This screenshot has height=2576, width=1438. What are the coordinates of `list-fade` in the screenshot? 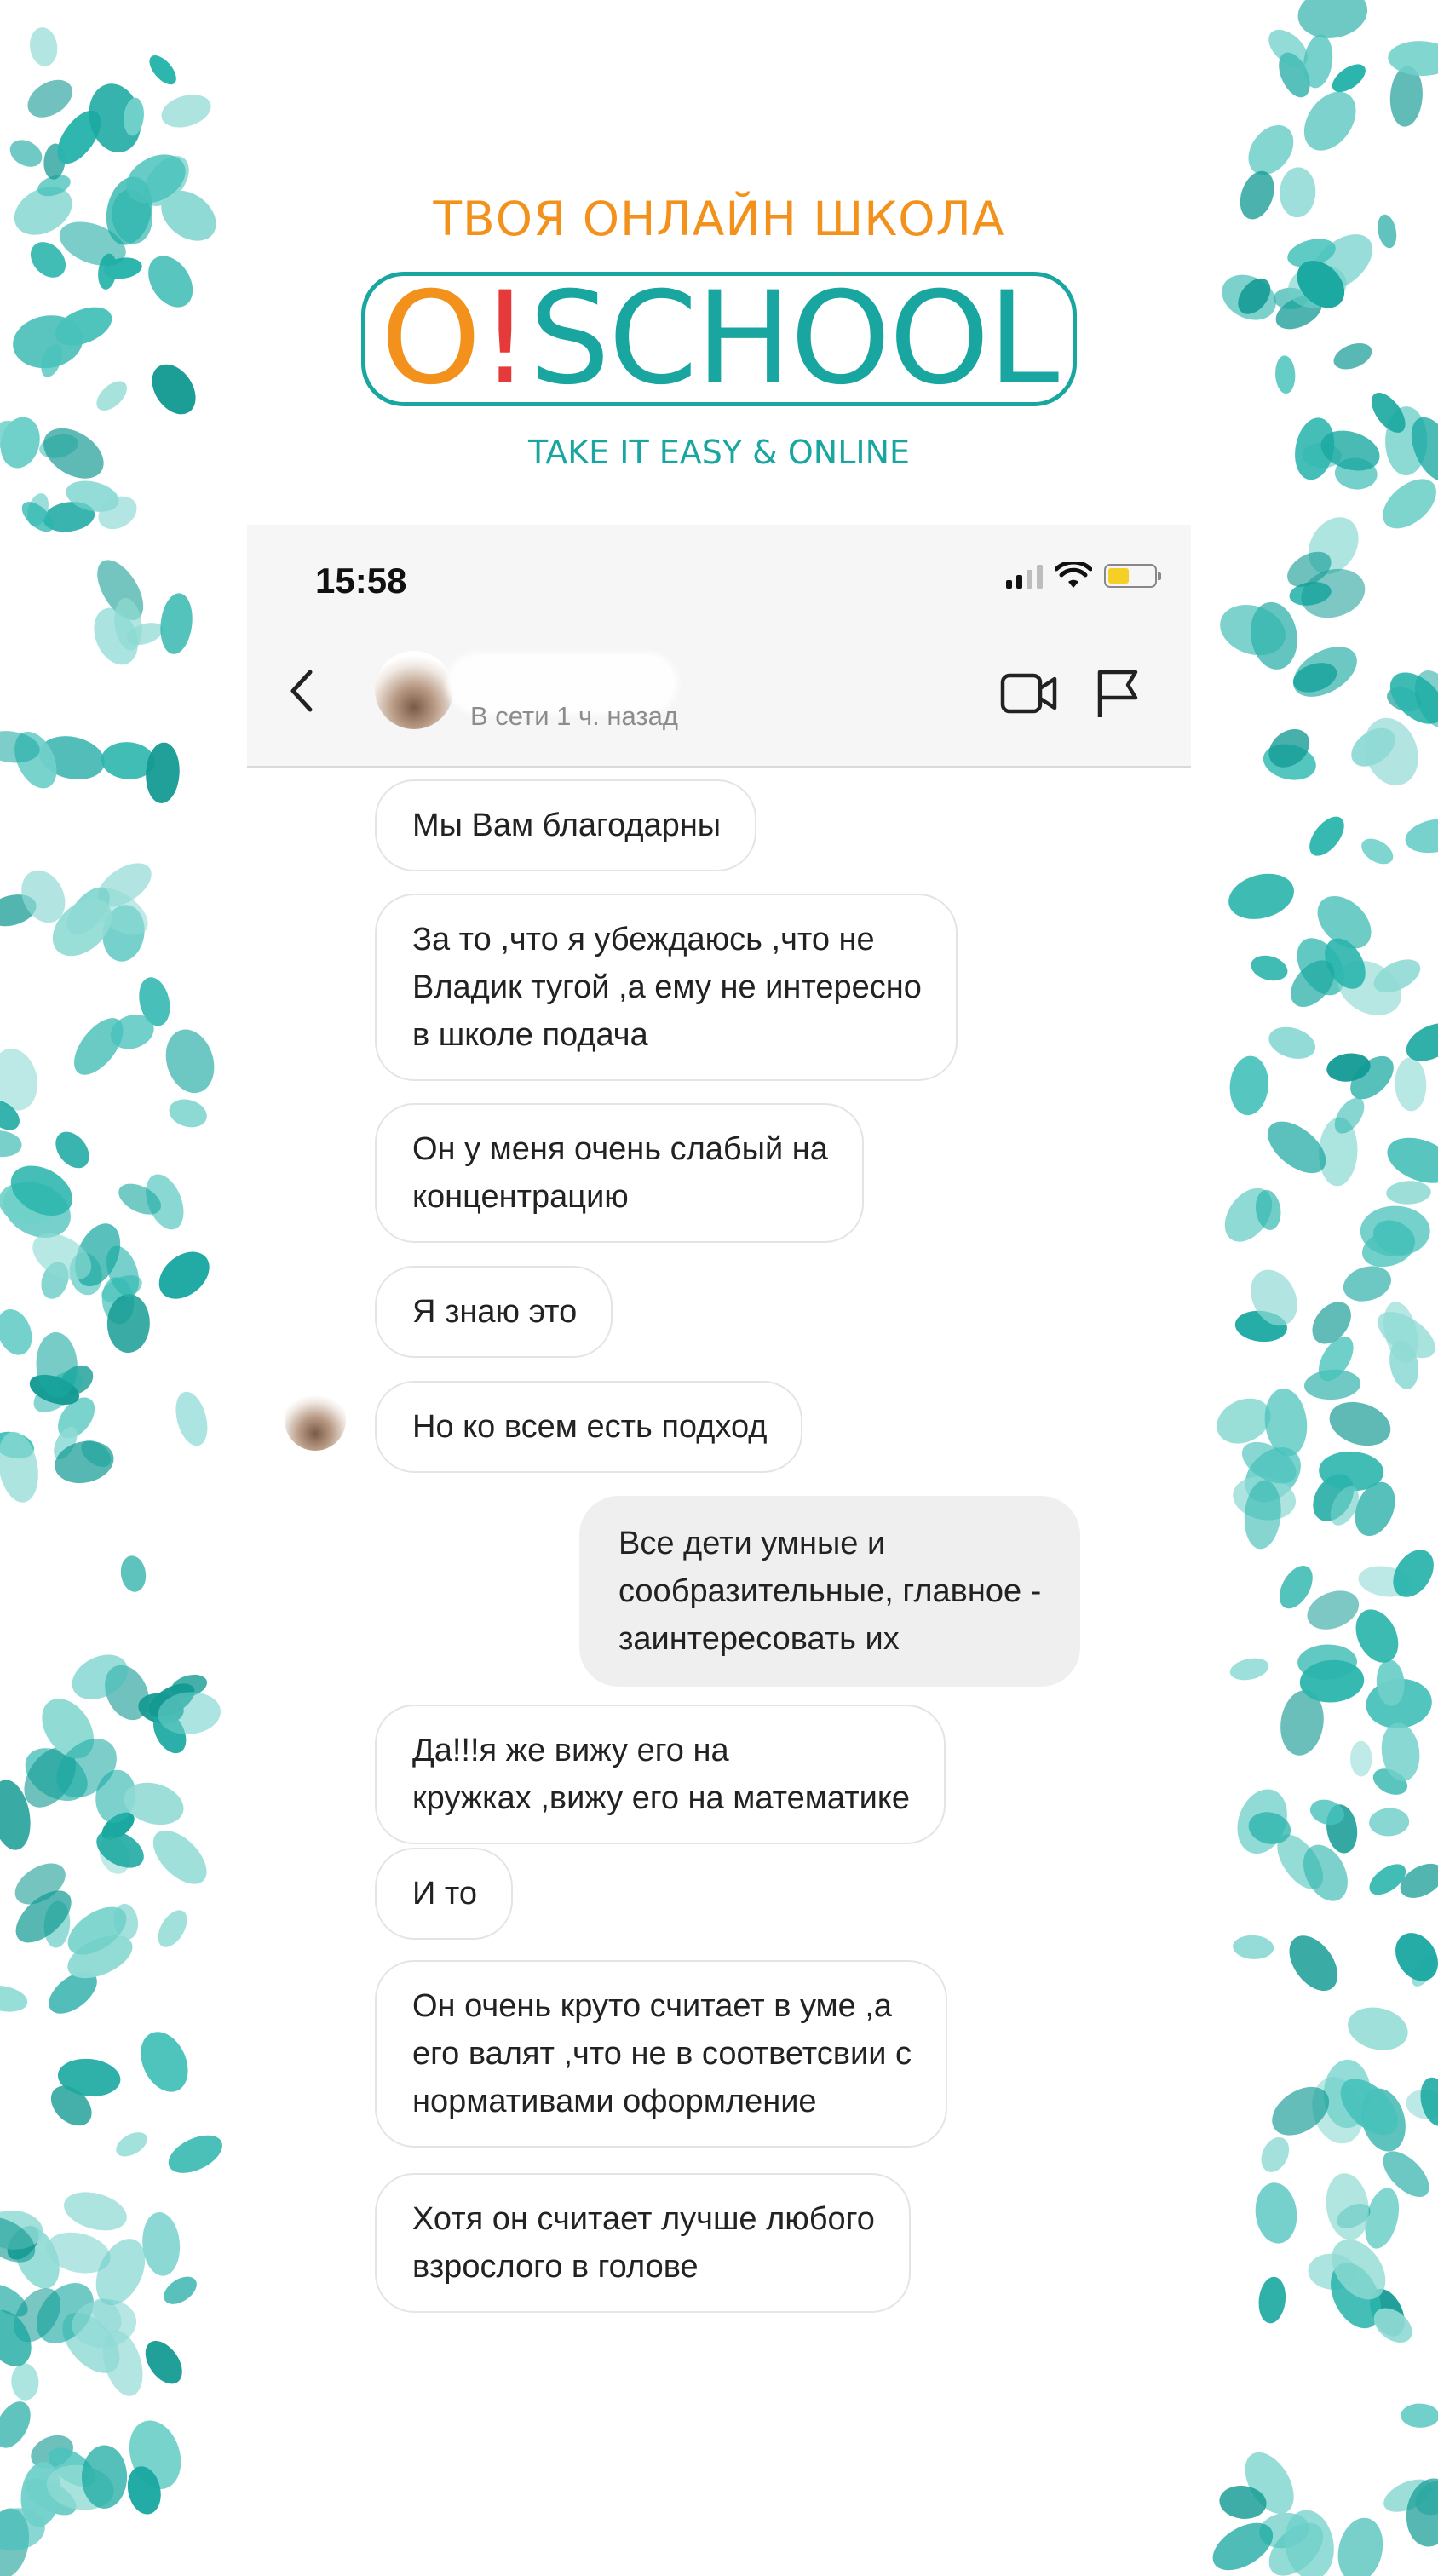 It's located at (719, 2318).